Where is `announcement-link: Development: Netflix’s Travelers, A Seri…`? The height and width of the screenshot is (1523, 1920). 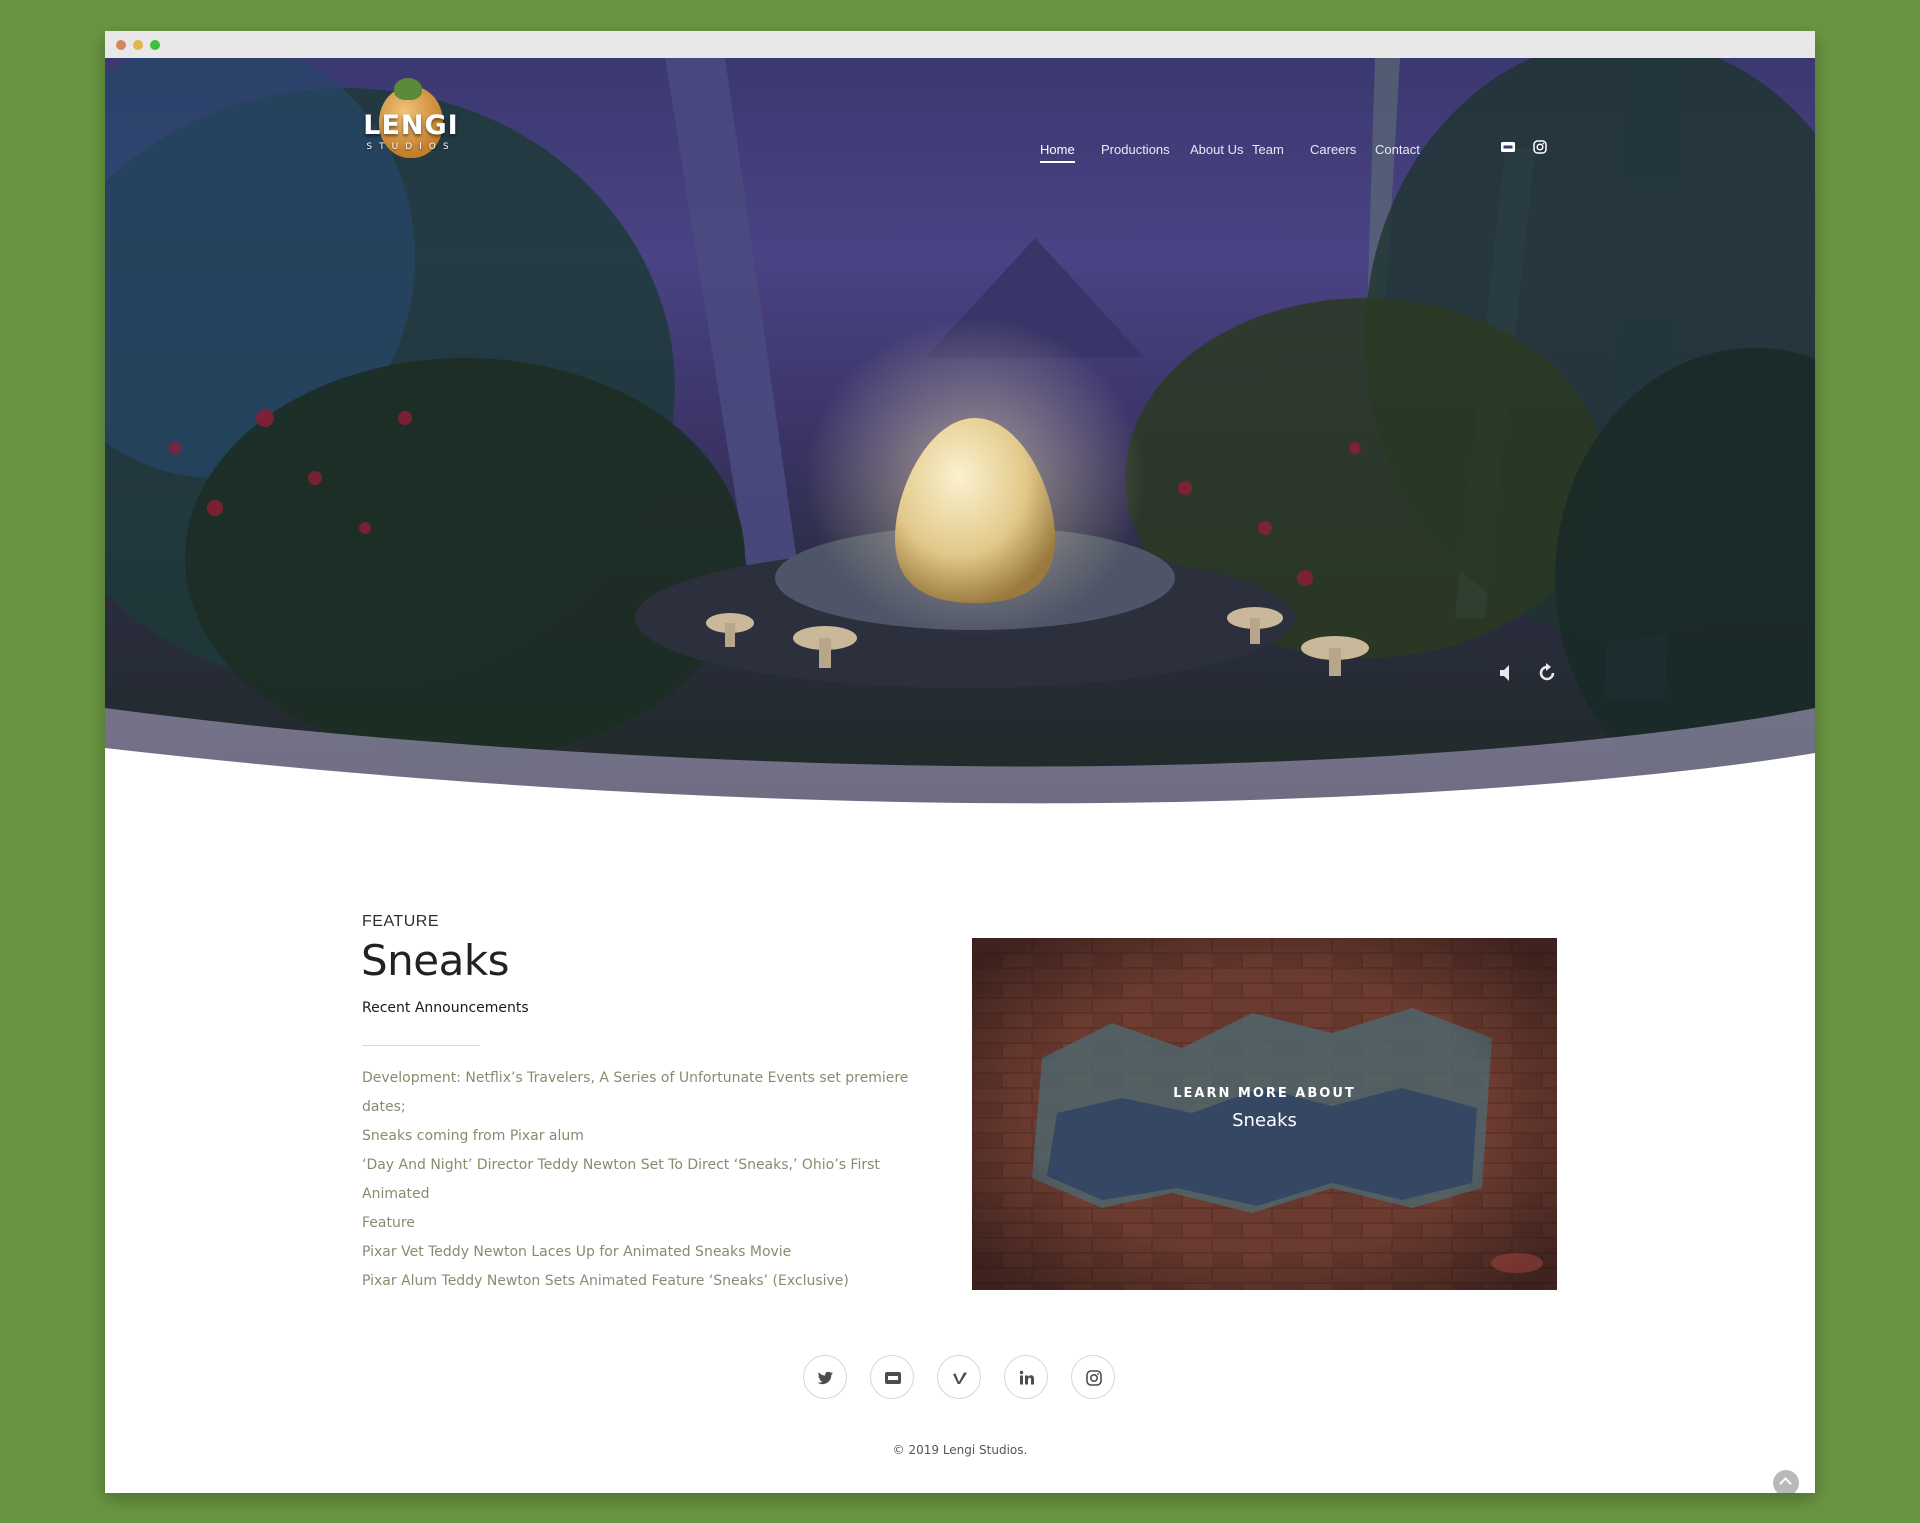
announcement-link: Development: Netflix’s Travelers, A Seri… is located at coordinates (652, 1093).